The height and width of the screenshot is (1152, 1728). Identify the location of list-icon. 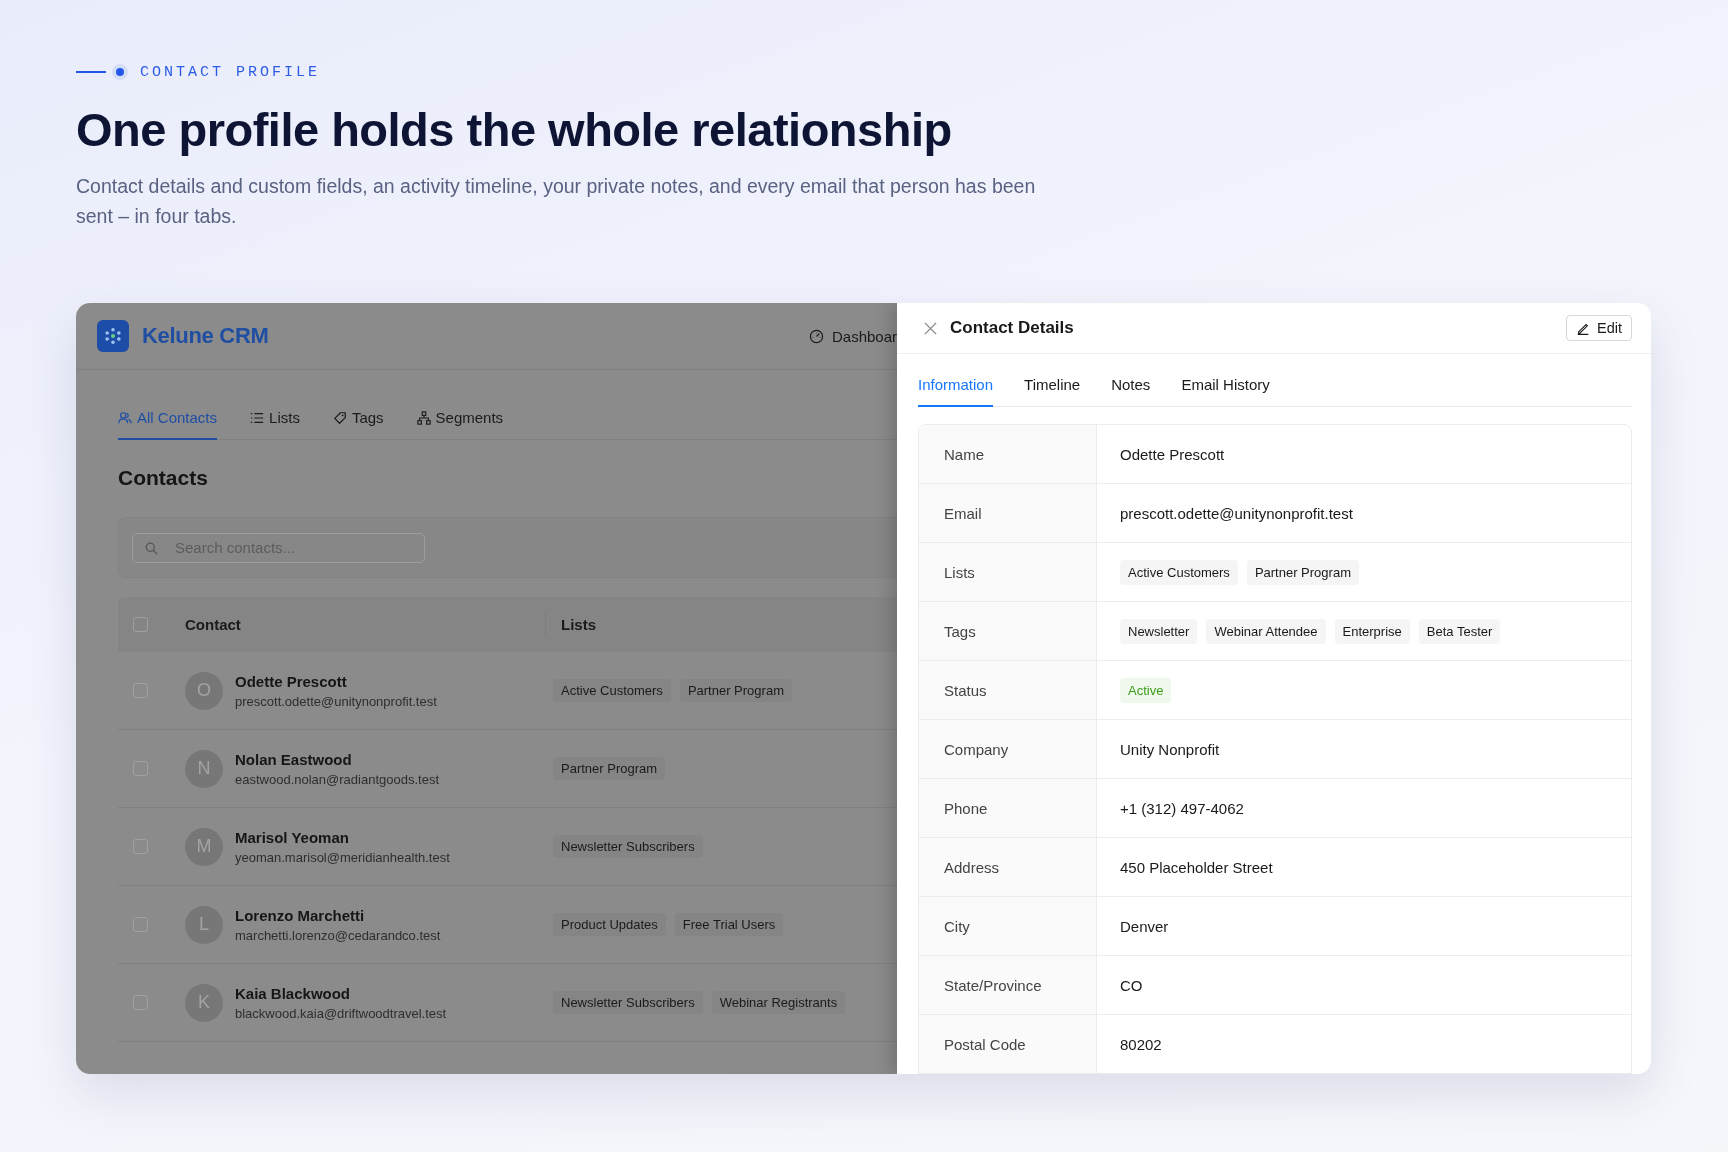
(257, 417).